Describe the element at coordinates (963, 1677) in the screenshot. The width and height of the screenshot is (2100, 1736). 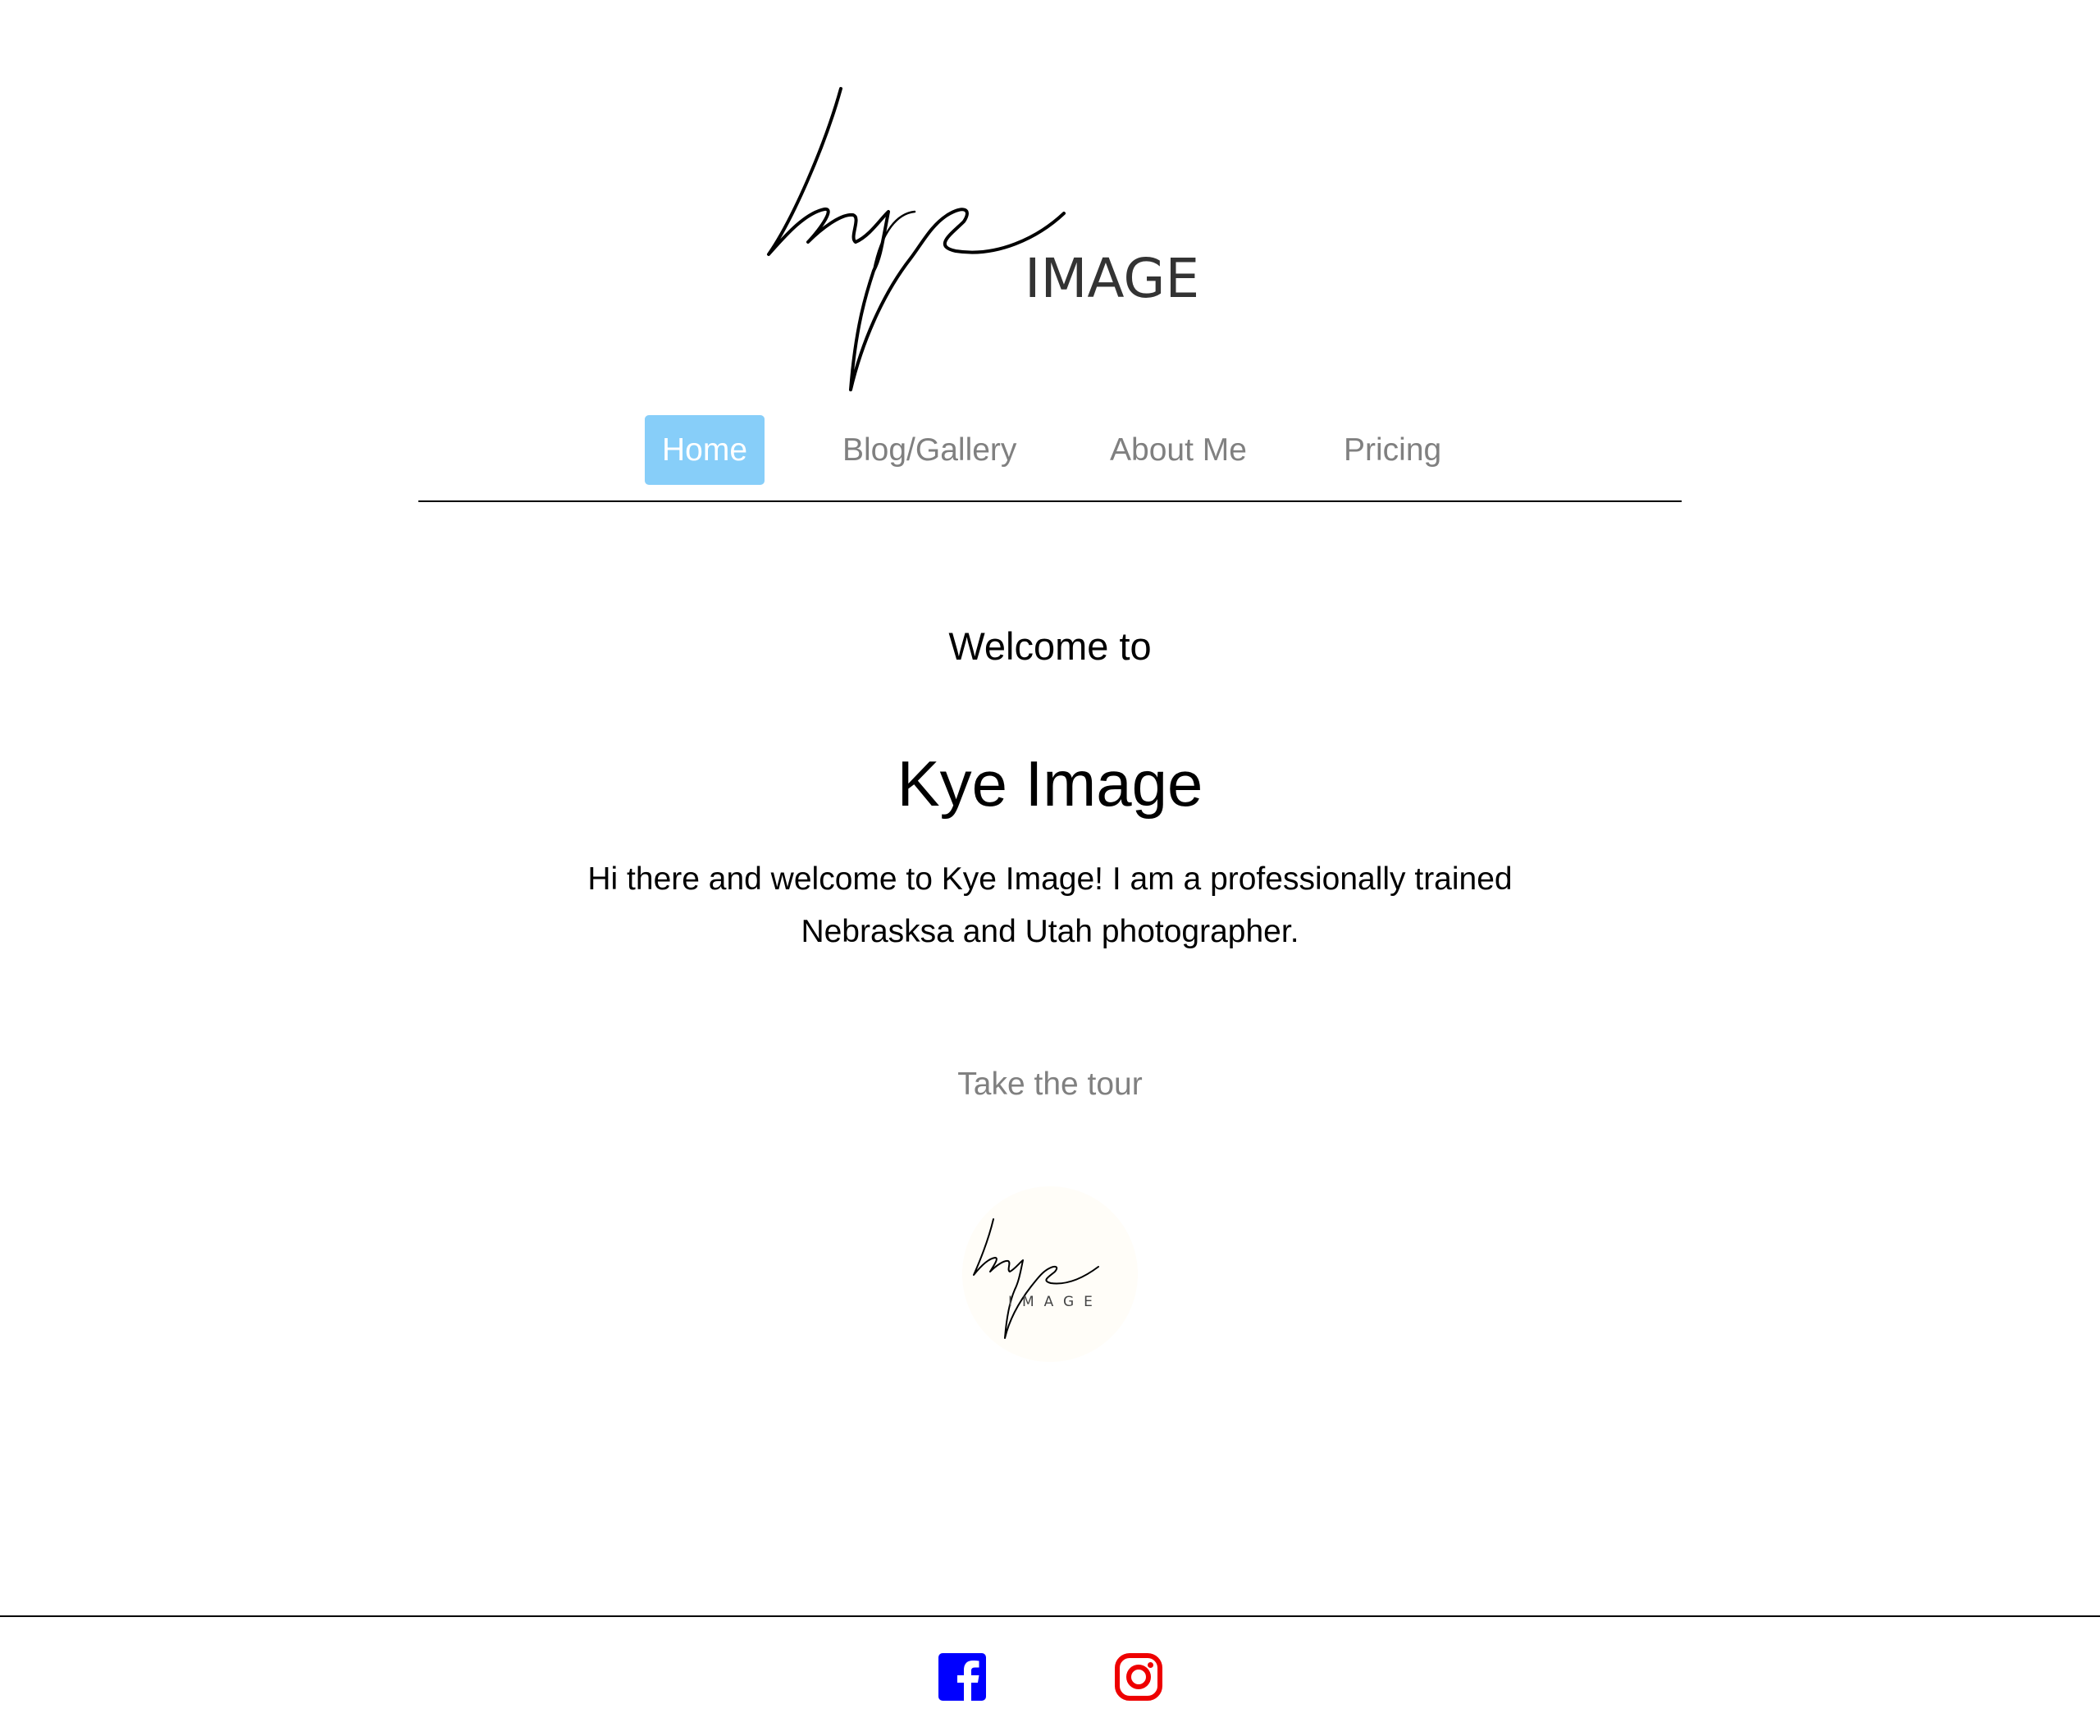
I see `facebook-icon` at that location.